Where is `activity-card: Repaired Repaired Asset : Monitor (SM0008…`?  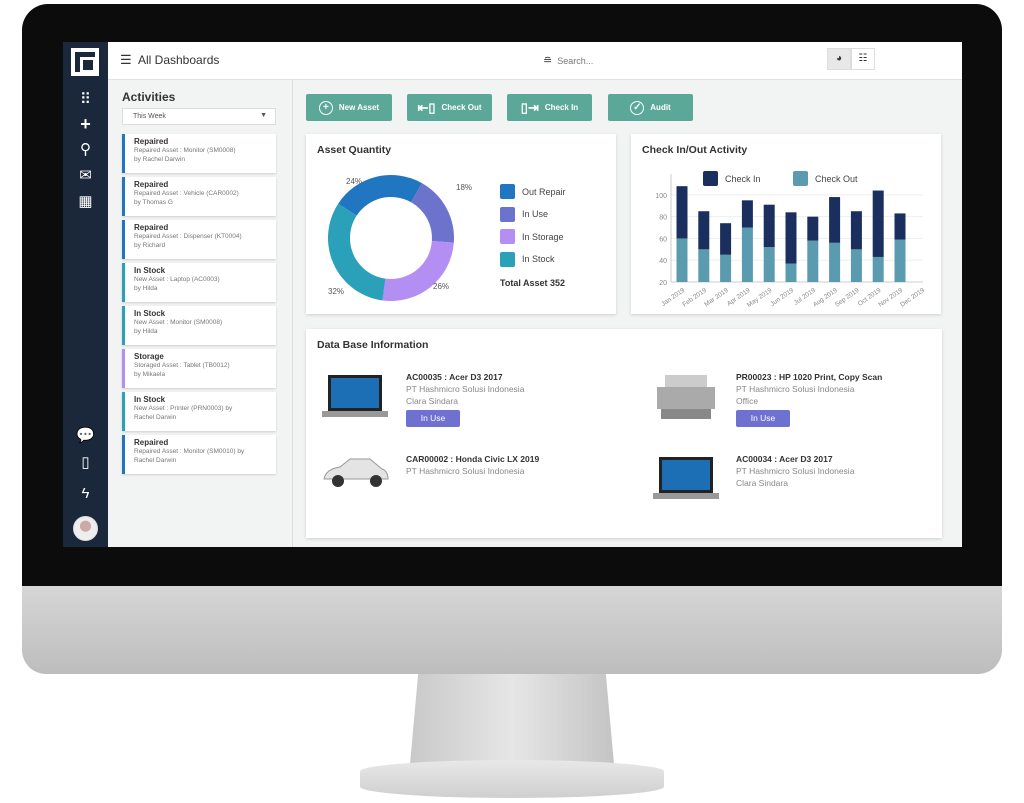 activity-card: Repaired Repaired Asset : Monitor (SM0008… is located at coordinates (199, 153).